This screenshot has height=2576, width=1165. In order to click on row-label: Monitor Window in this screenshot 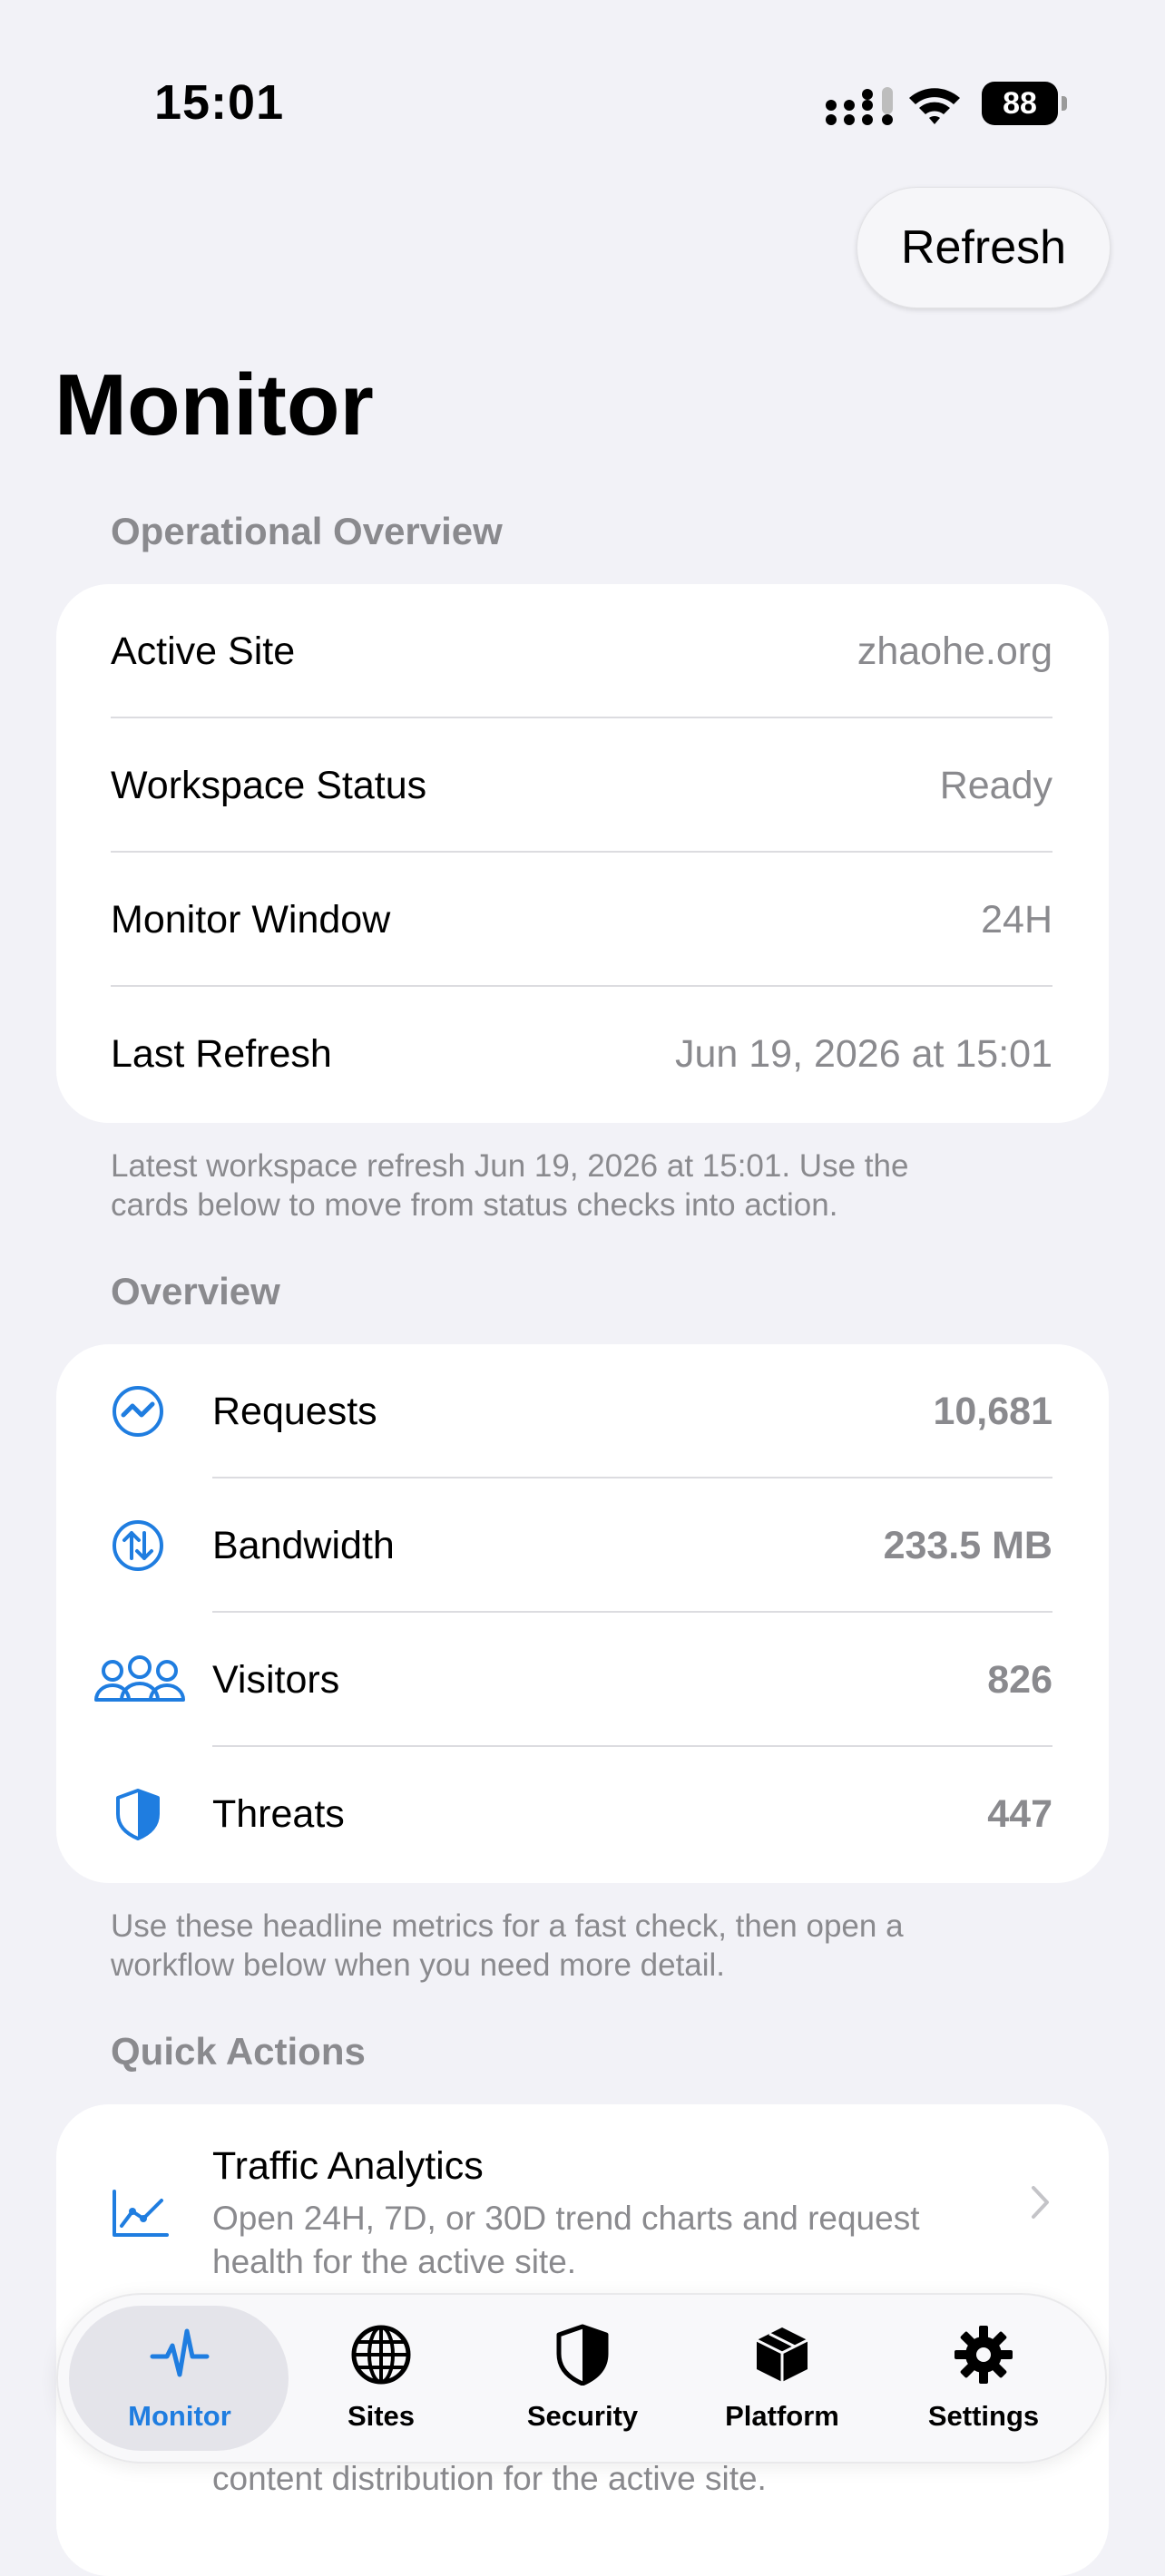, I will do `click(251, 920)`.